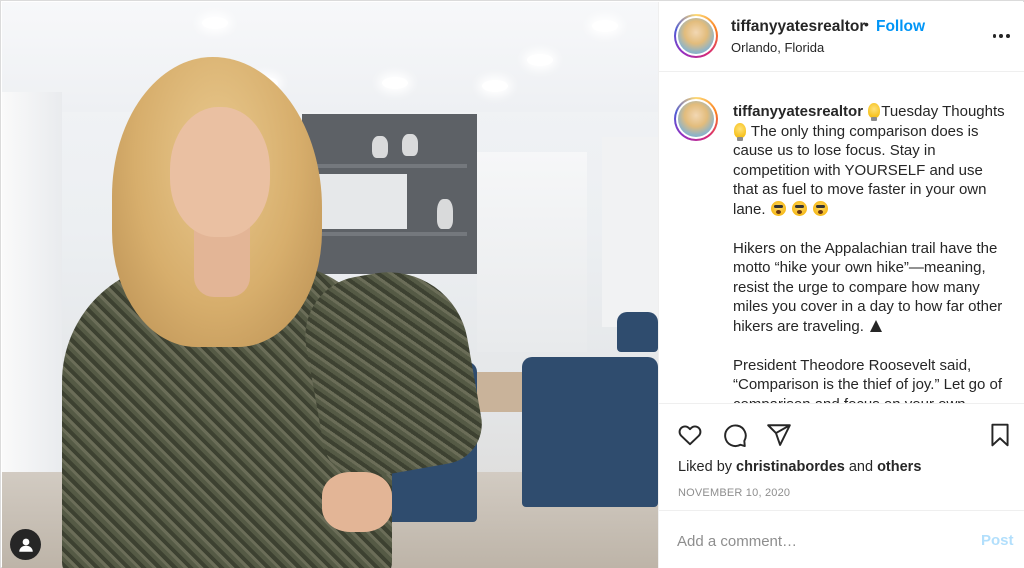  Describe the element at coordinates (777, 47) in the screenshot. I see `location-link: Orlando, Florida` at that location.